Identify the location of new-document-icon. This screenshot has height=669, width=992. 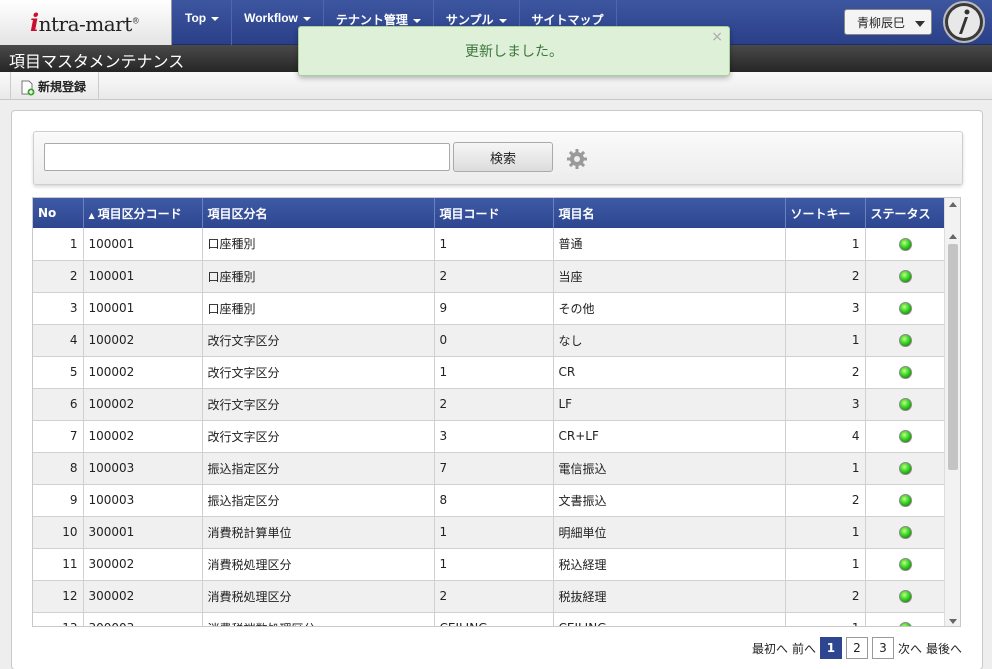
(28, 87).